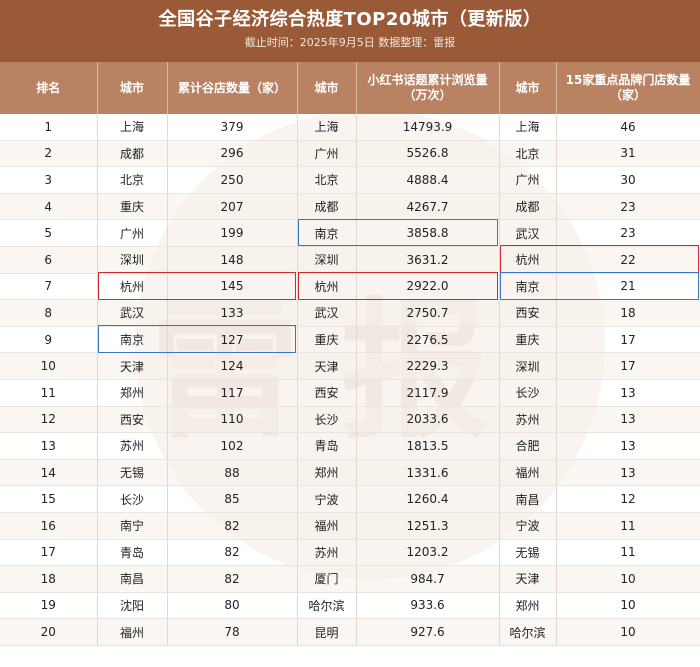 The height and width of the screenshot is (667, 700). I want to click on cell-rank: 13, so click(49, 446).